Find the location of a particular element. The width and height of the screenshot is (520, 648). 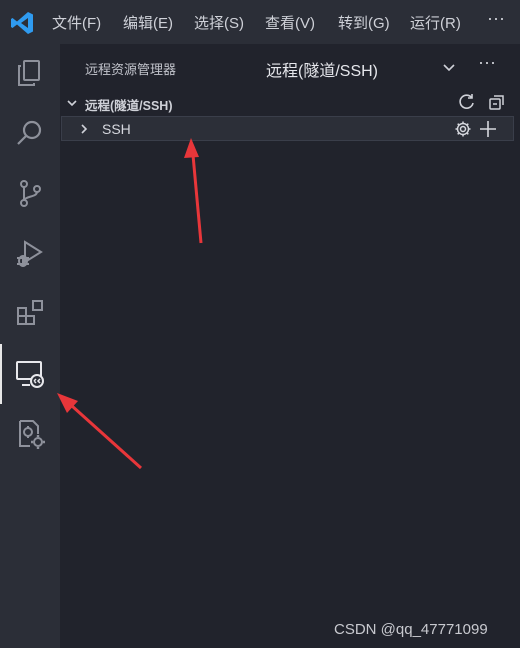

menu-edit: 编辑(E) is located at coordinates (148, 22).